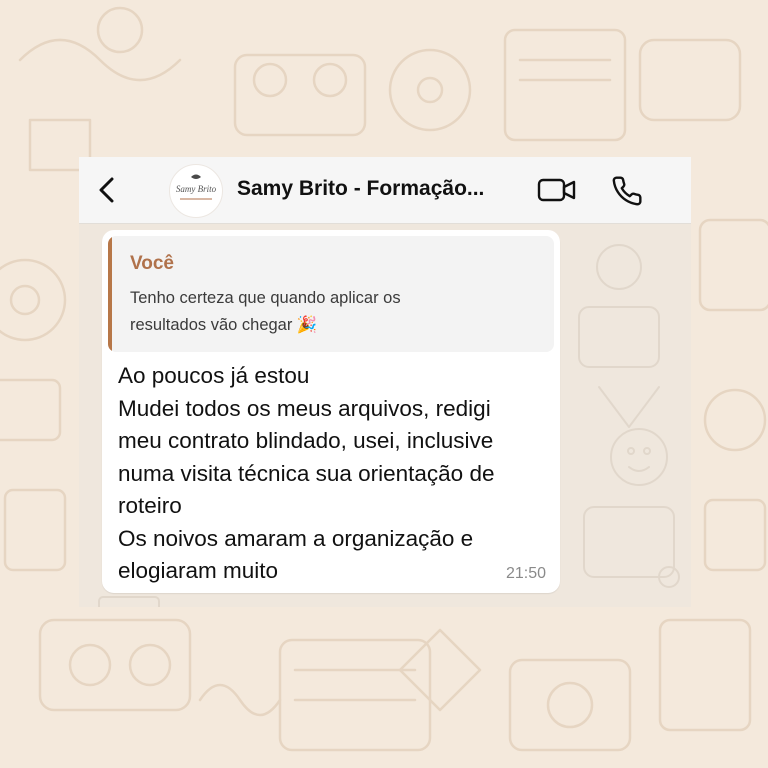 This screenshot has width=768, height=768. What do you see at coordinates (296, 538) in the screenshot?
I see `message-line: Os noivos amaram a organização e` at bounding box center [296, 538].